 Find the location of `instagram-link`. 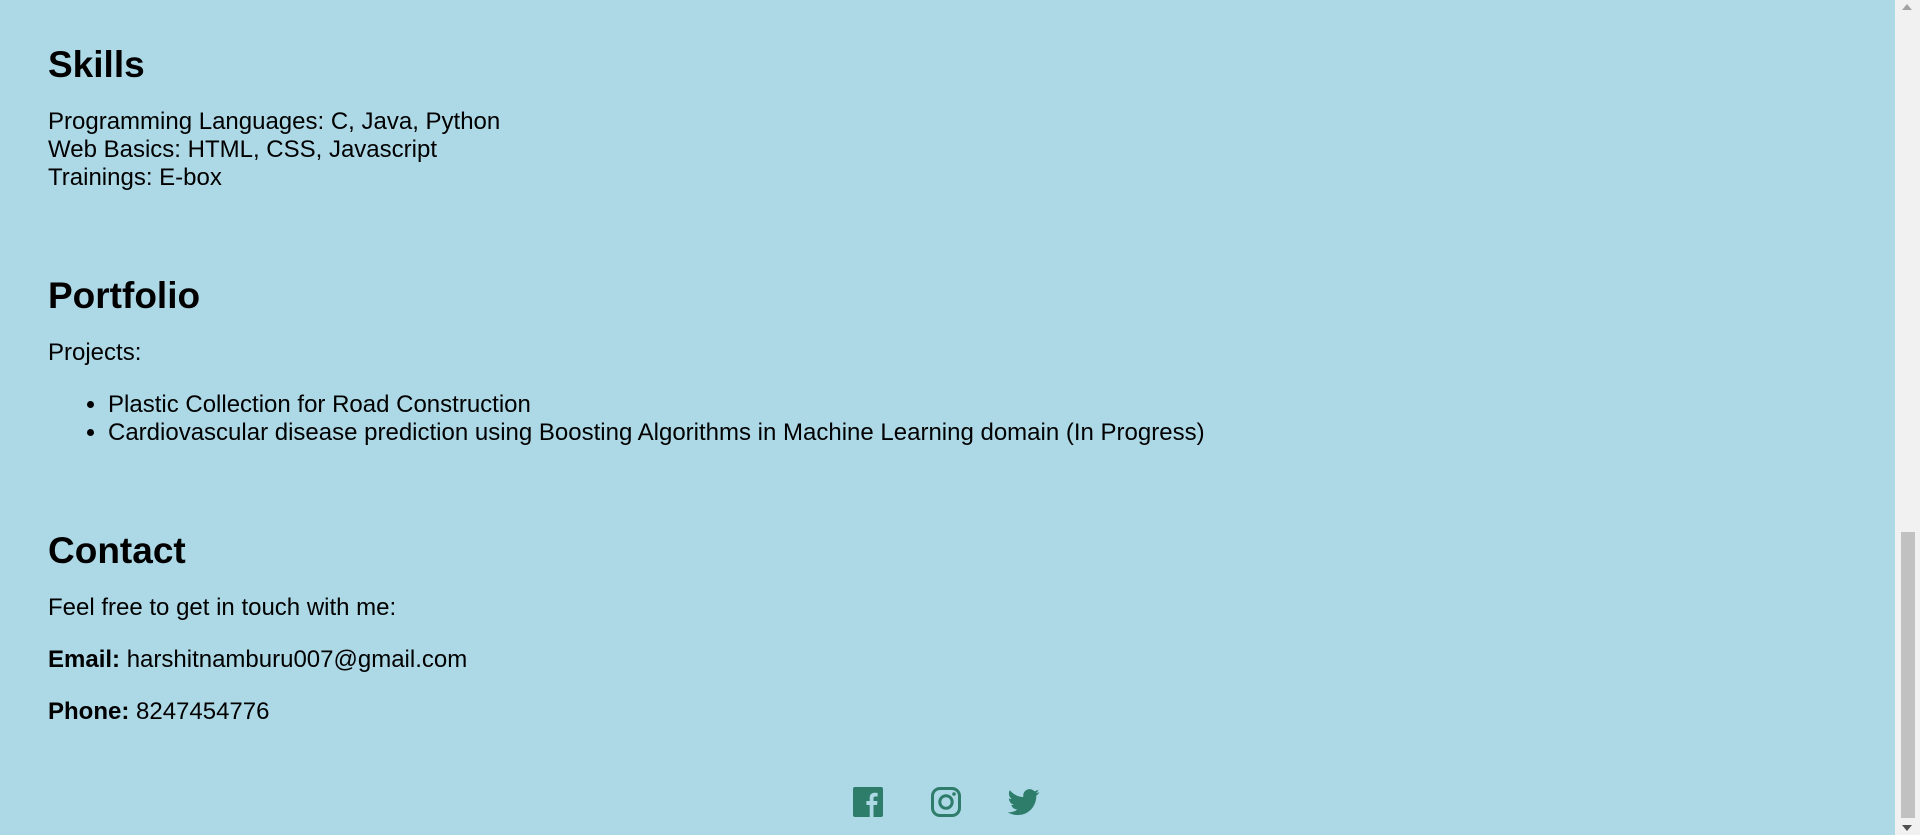

instagram-link is located at coordinates (946, 802).